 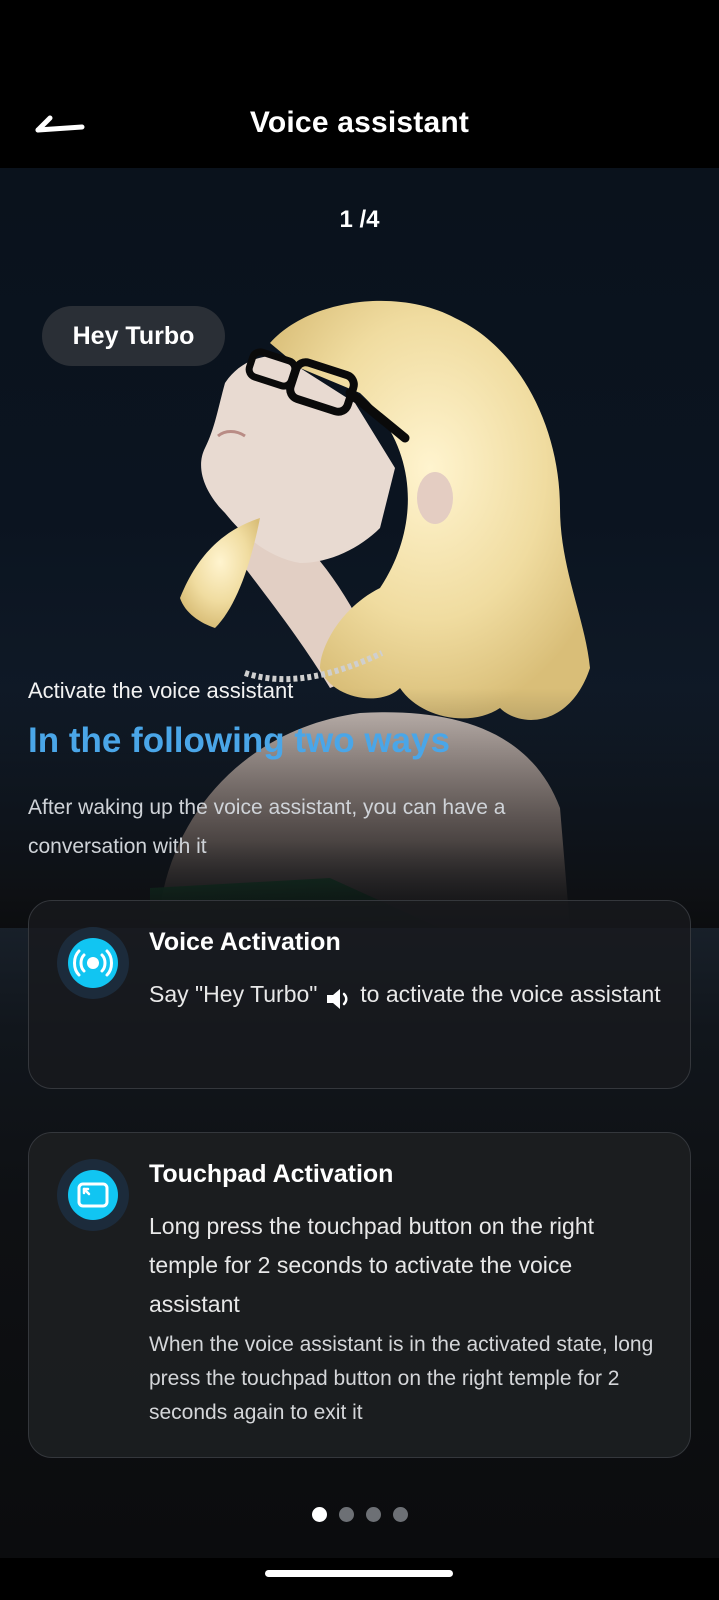 I want to click on intro-kicker: Activate the voice assistant, so click(x=161, y=690).